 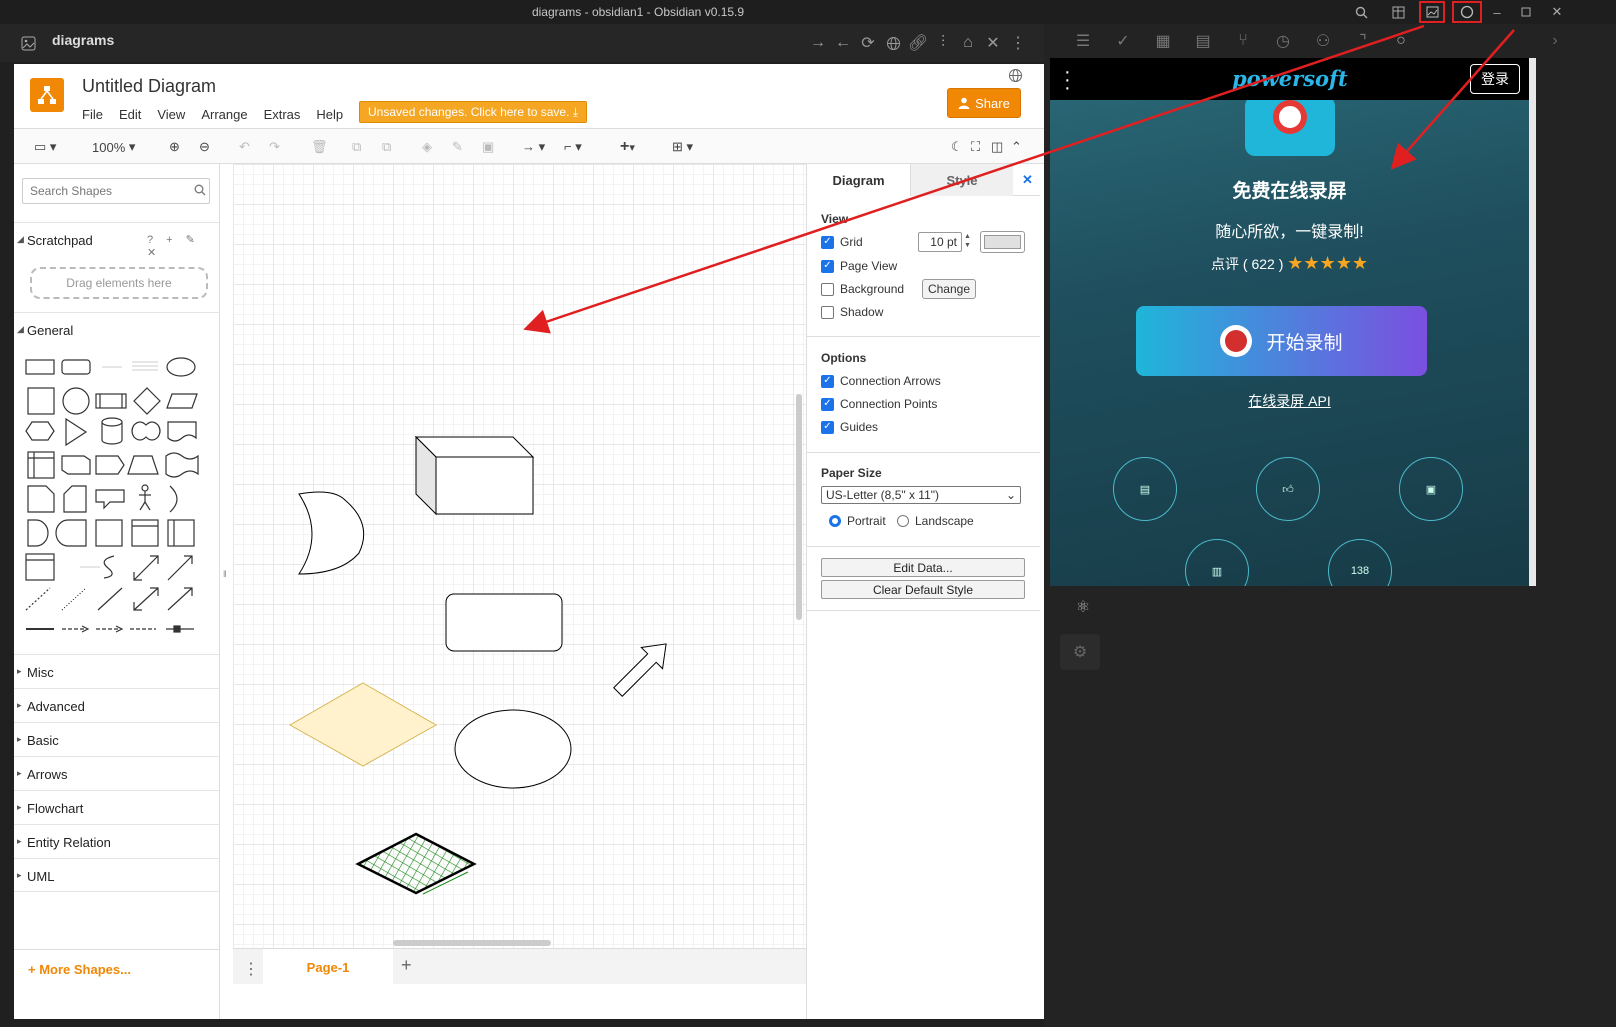 What do you see at coordinates (1323, 41) in the screenshot?
I see `people-icon: ⚇` at bounding box center [1323, 41].